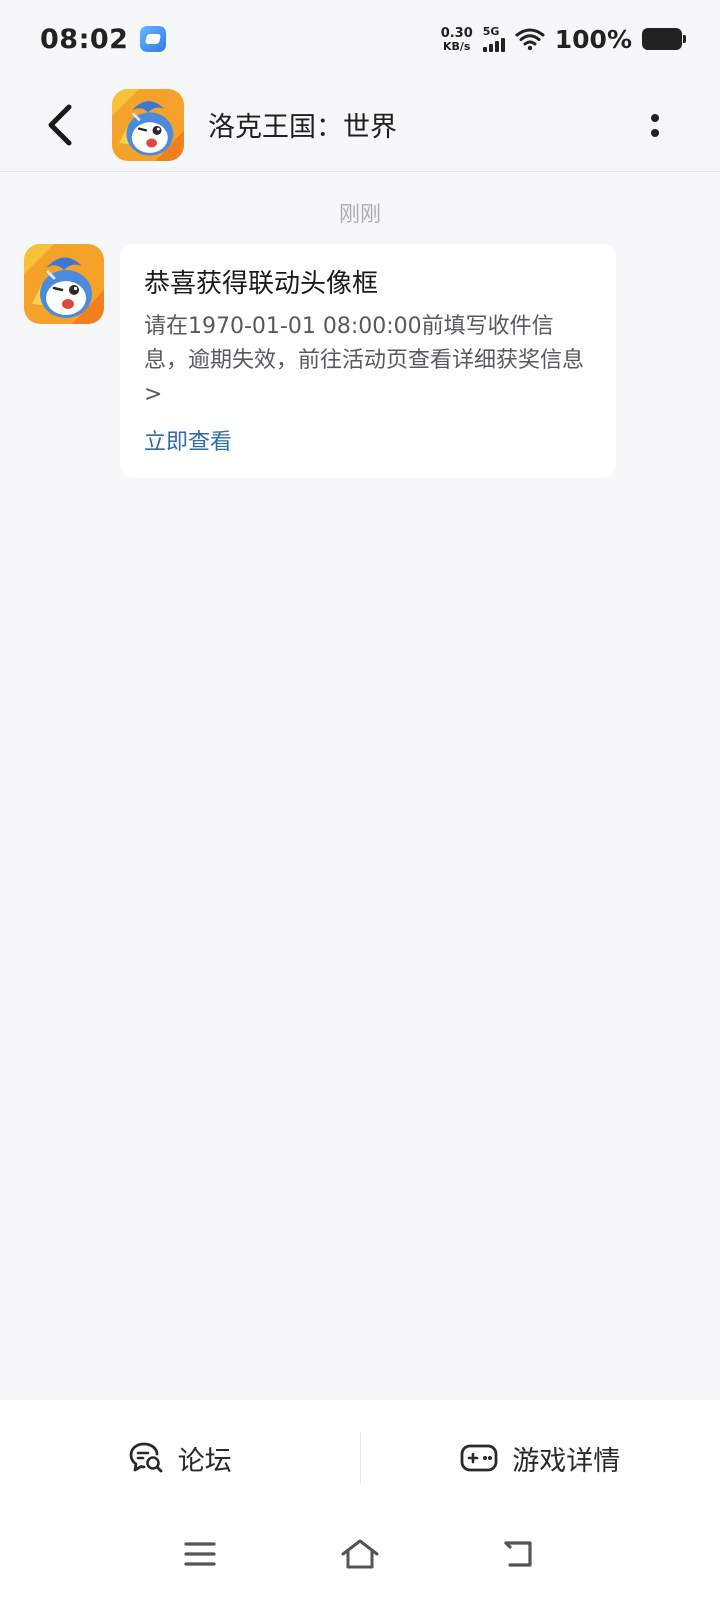 Image resolution: width=720 pixels, height=1600 pixels. I want to click on game-avatar, so click(148, 124).